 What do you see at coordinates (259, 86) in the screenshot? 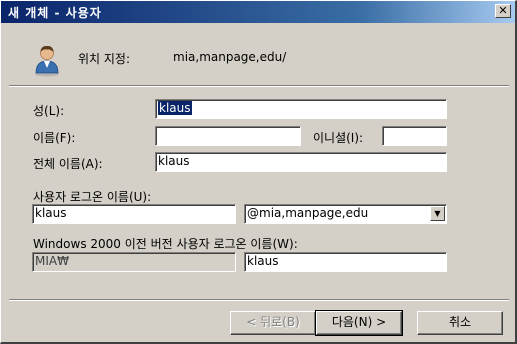
I see `separator-top` at bounding box center [259, 86].